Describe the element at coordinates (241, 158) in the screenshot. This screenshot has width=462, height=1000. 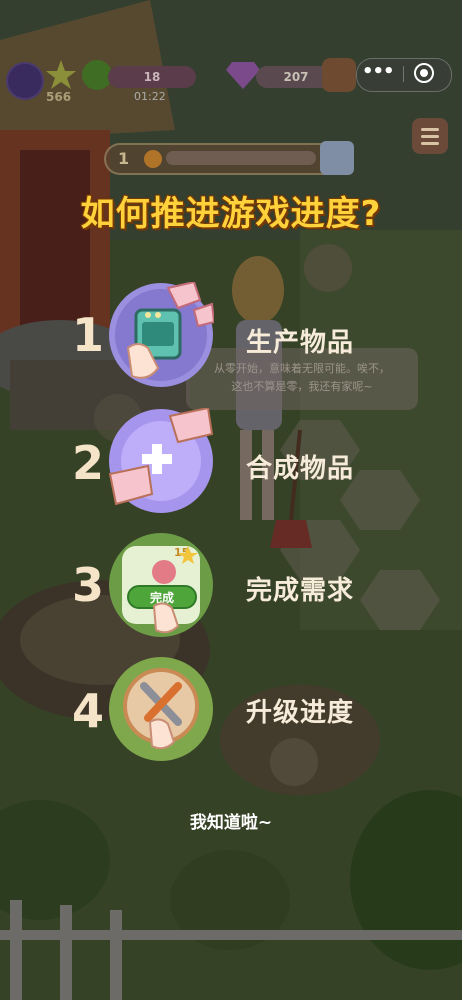
I see `level-progress-track` at that location.